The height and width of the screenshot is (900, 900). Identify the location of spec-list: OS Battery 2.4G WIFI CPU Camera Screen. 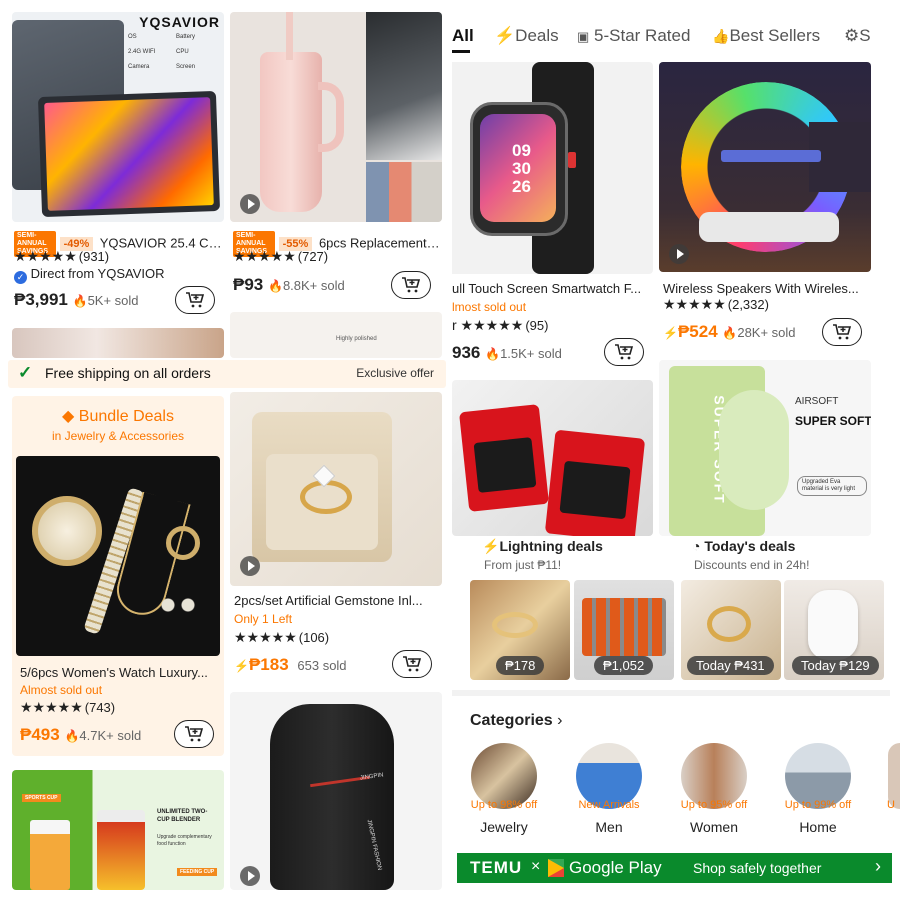
(162, 52).